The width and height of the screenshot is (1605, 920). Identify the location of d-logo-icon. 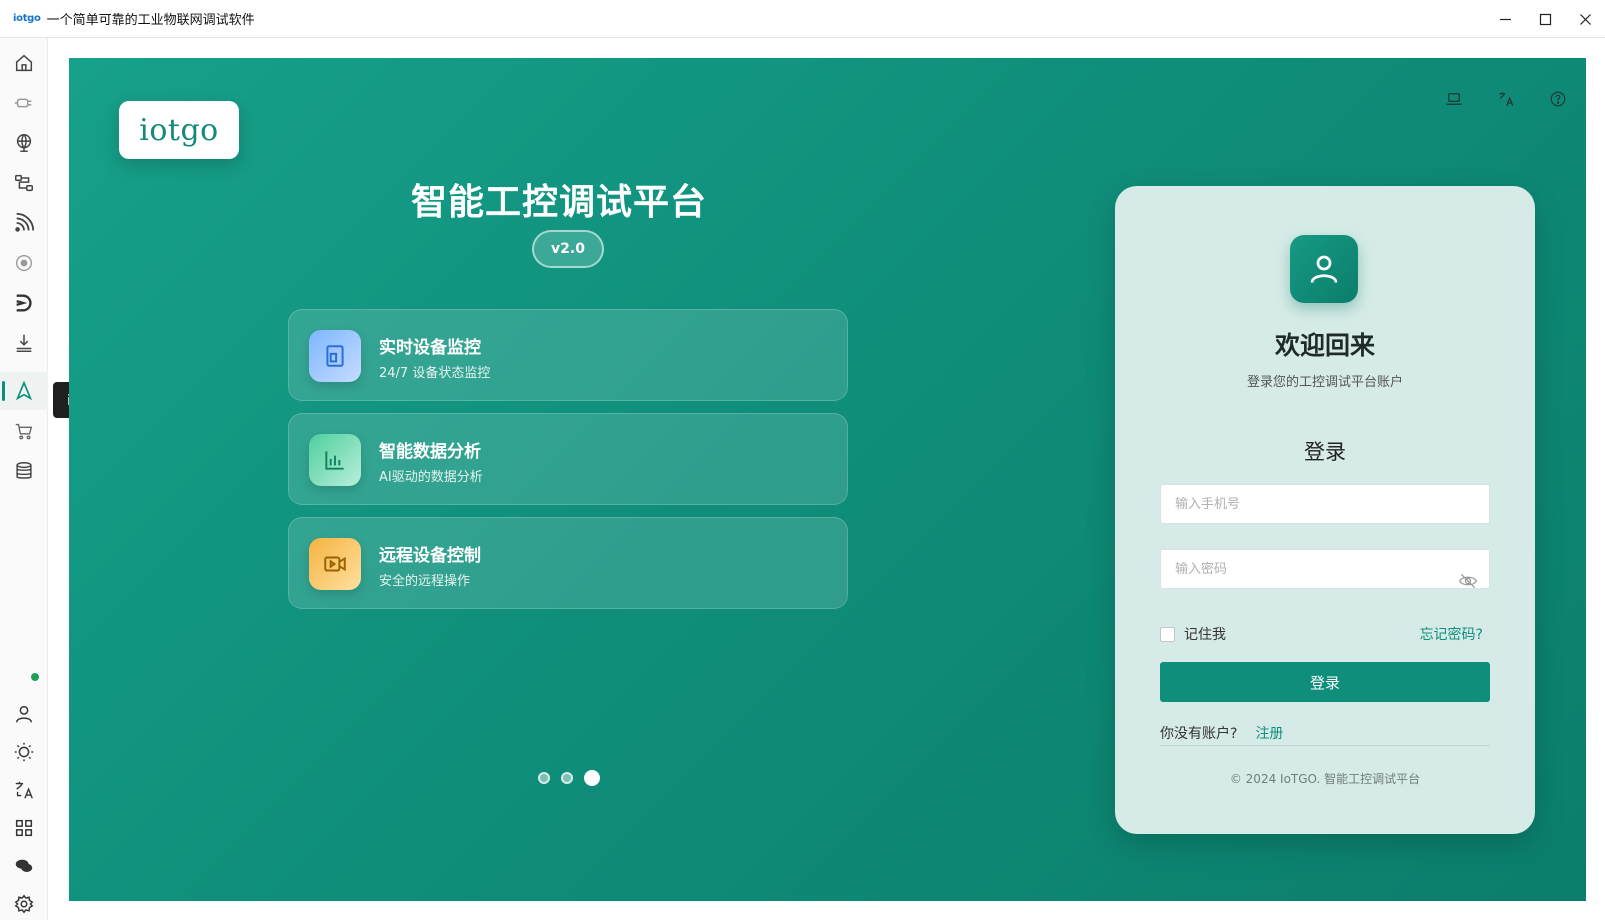
(24, 303).